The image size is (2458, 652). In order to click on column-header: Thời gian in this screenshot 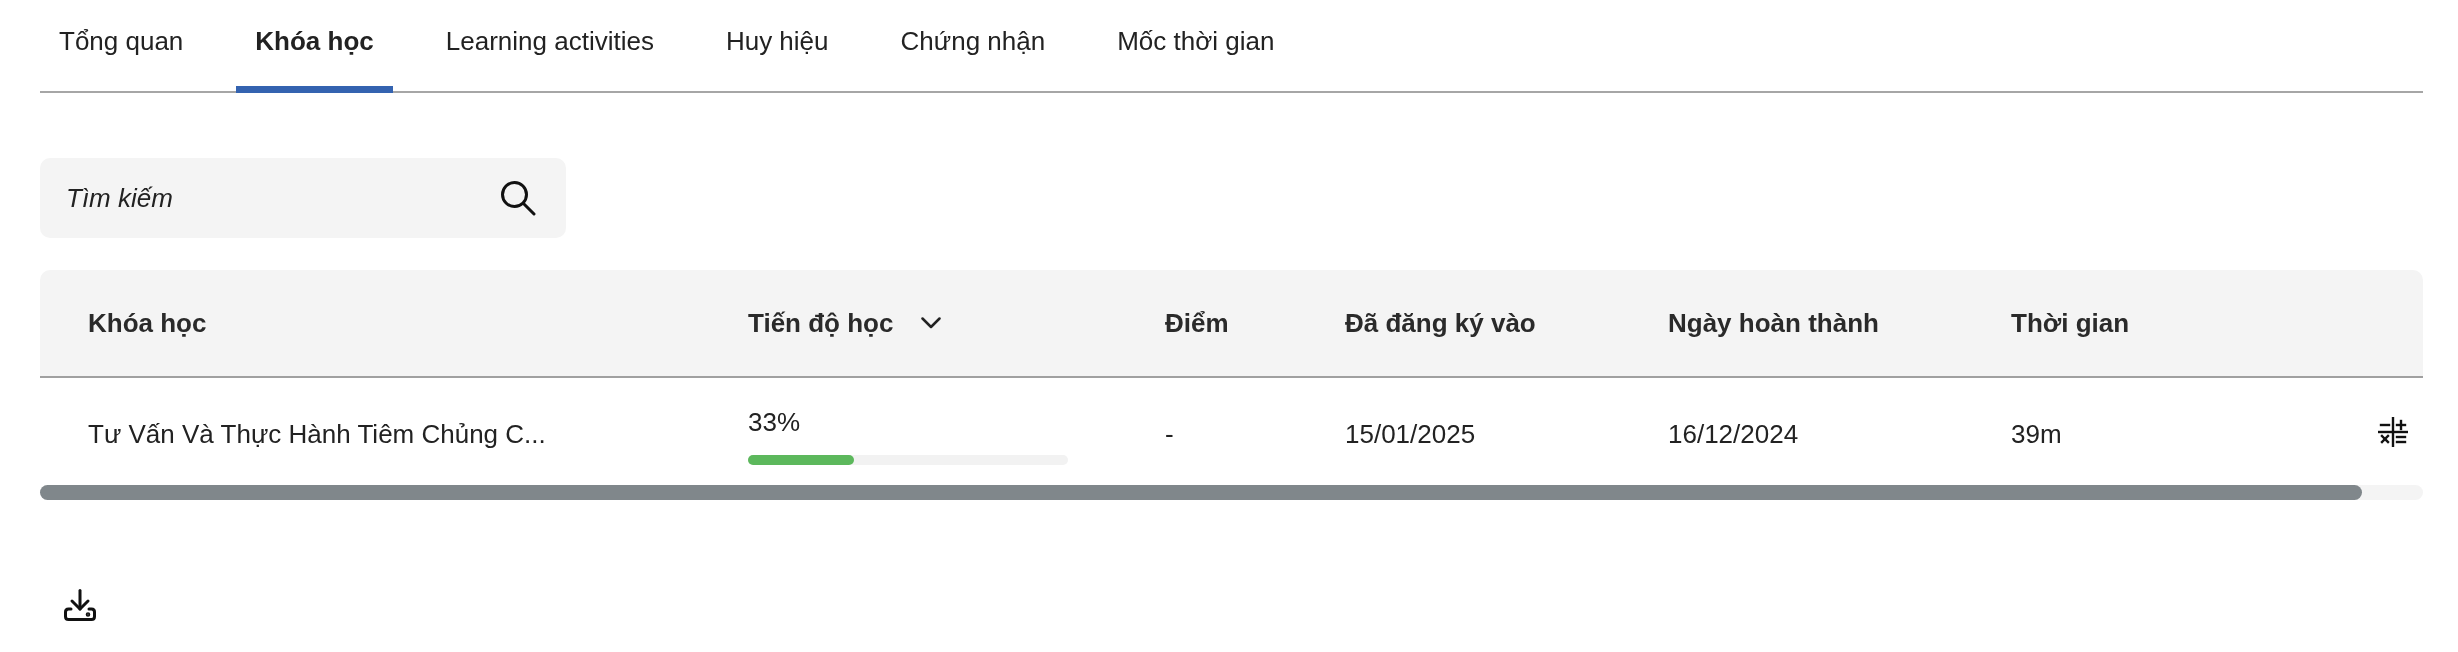, I will do `click(2070, 323)`.